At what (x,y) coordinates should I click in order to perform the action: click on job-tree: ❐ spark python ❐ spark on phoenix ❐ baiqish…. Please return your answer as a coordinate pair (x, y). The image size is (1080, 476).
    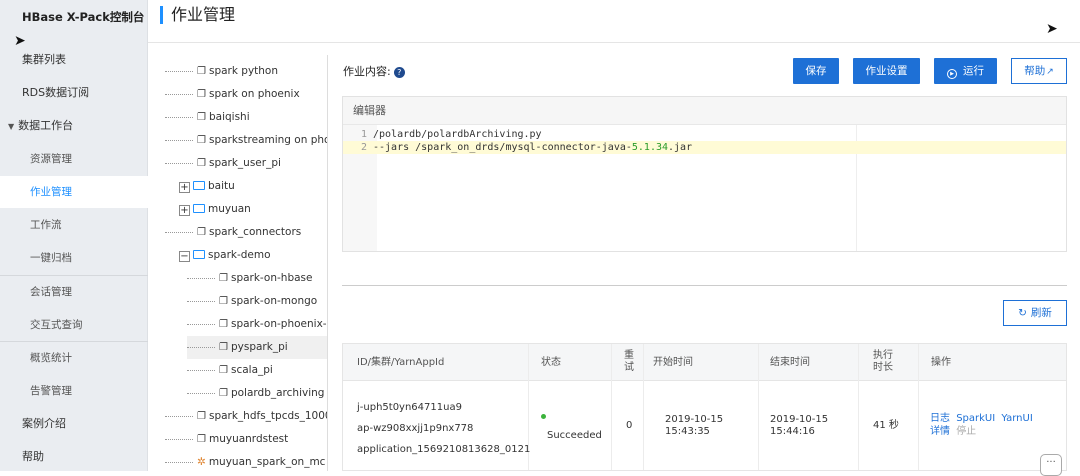
    Looking at the image, I should click on (246, 263).